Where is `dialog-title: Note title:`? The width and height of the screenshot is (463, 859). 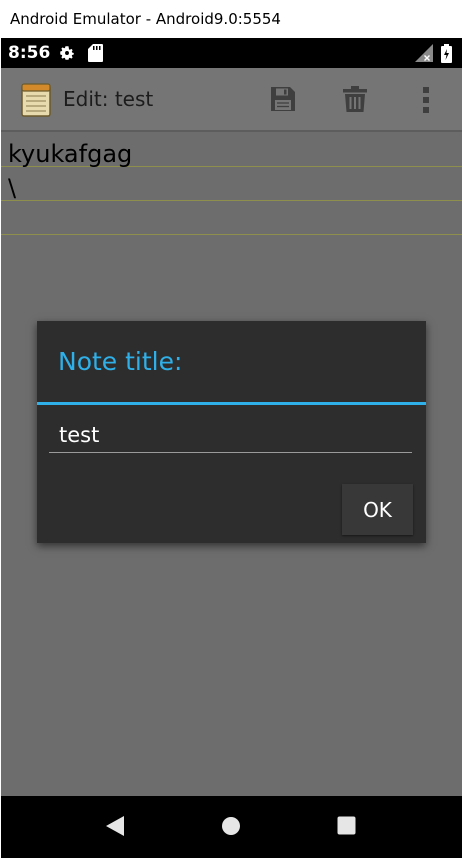 dialog-title: Note title: is located at coordinates (120, 361).